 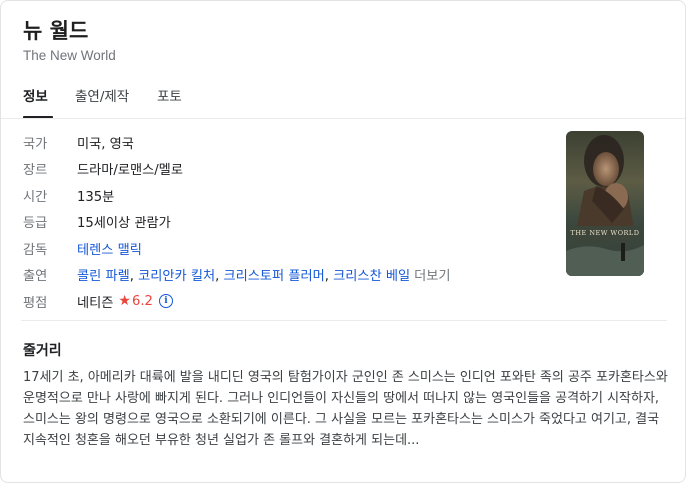 What do you see at coordinates (49, 102) in the screenshot?
I see `tab-info: 정보` at bounding box center [49, 102].